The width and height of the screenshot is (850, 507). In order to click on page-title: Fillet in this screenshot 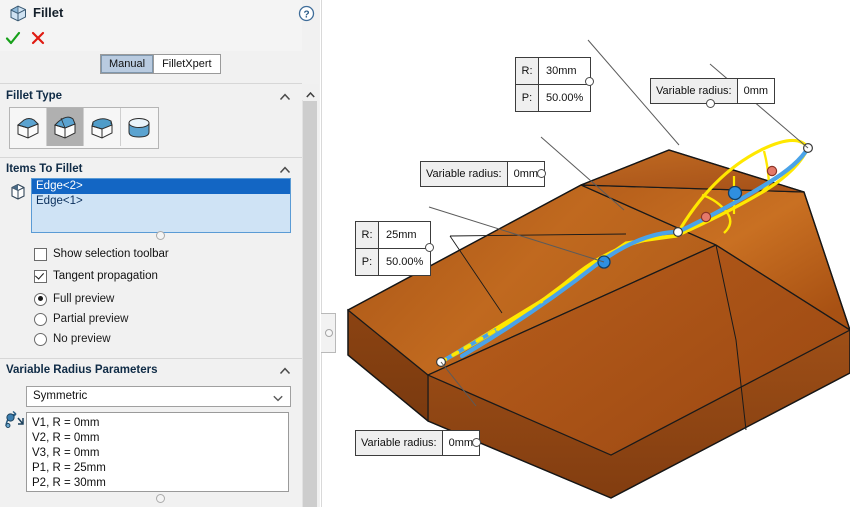, I will do `click(48, 12)`.